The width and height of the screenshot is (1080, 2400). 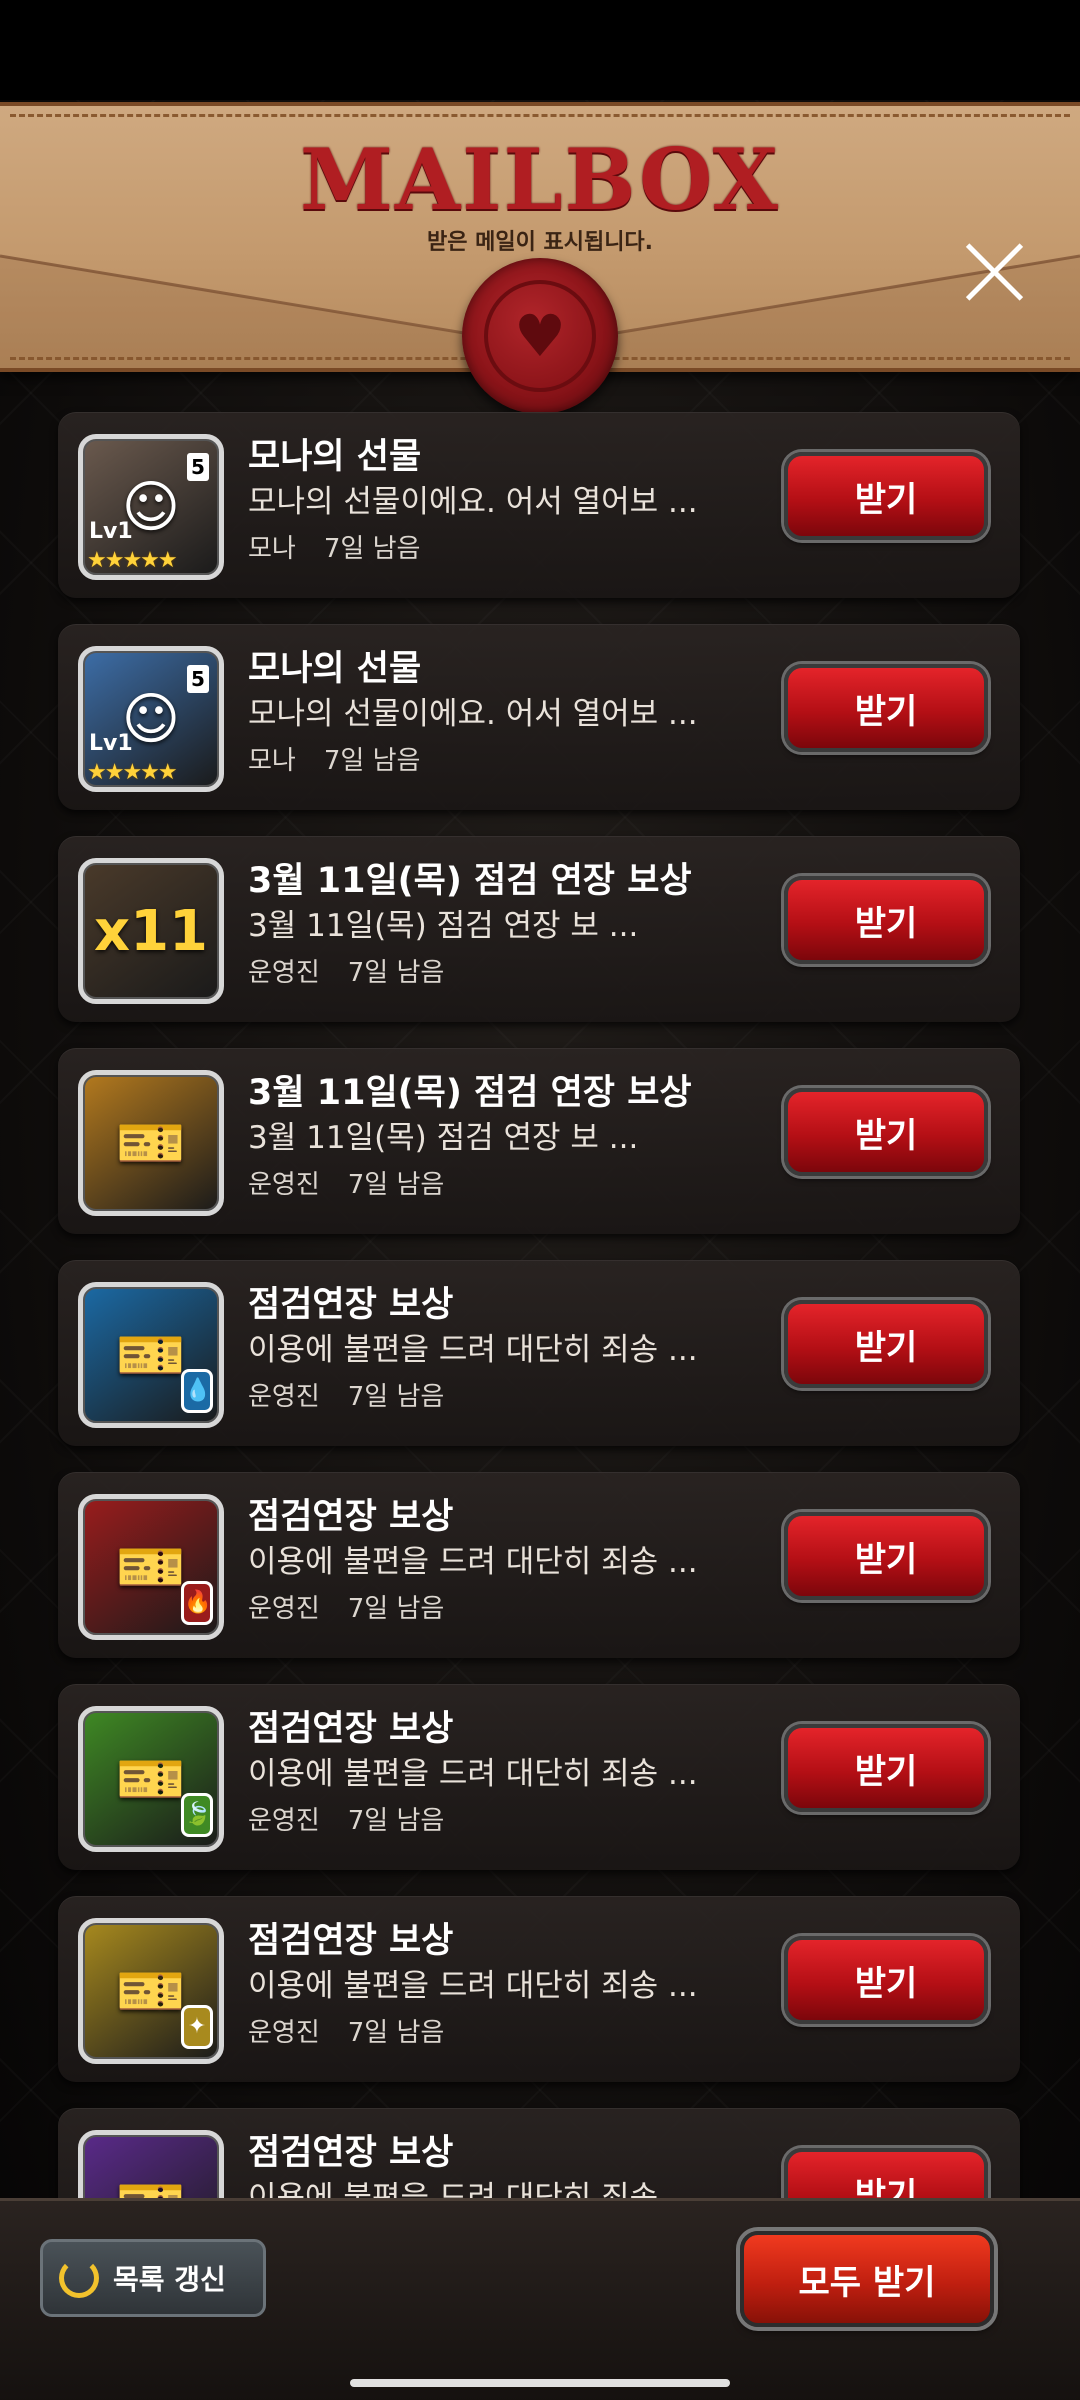 What do you see at coordinates (539, 2153) in the screenshot?
I see `mail-item: 🎫☾점검연장 보상이용에 불편을 드려 대단히 죄송 ...운영진7일 남음받기` at bounding box center [539, 2153].